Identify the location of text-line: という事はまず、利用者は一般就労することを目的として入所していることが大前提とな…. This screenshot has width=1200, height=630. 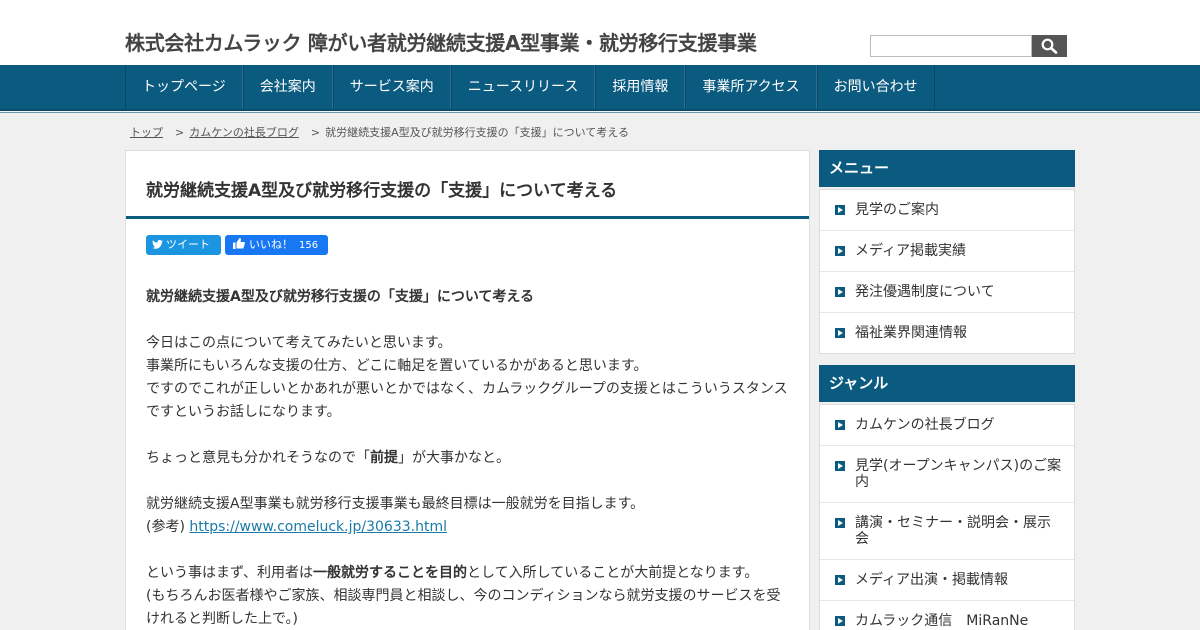
(471, 573).